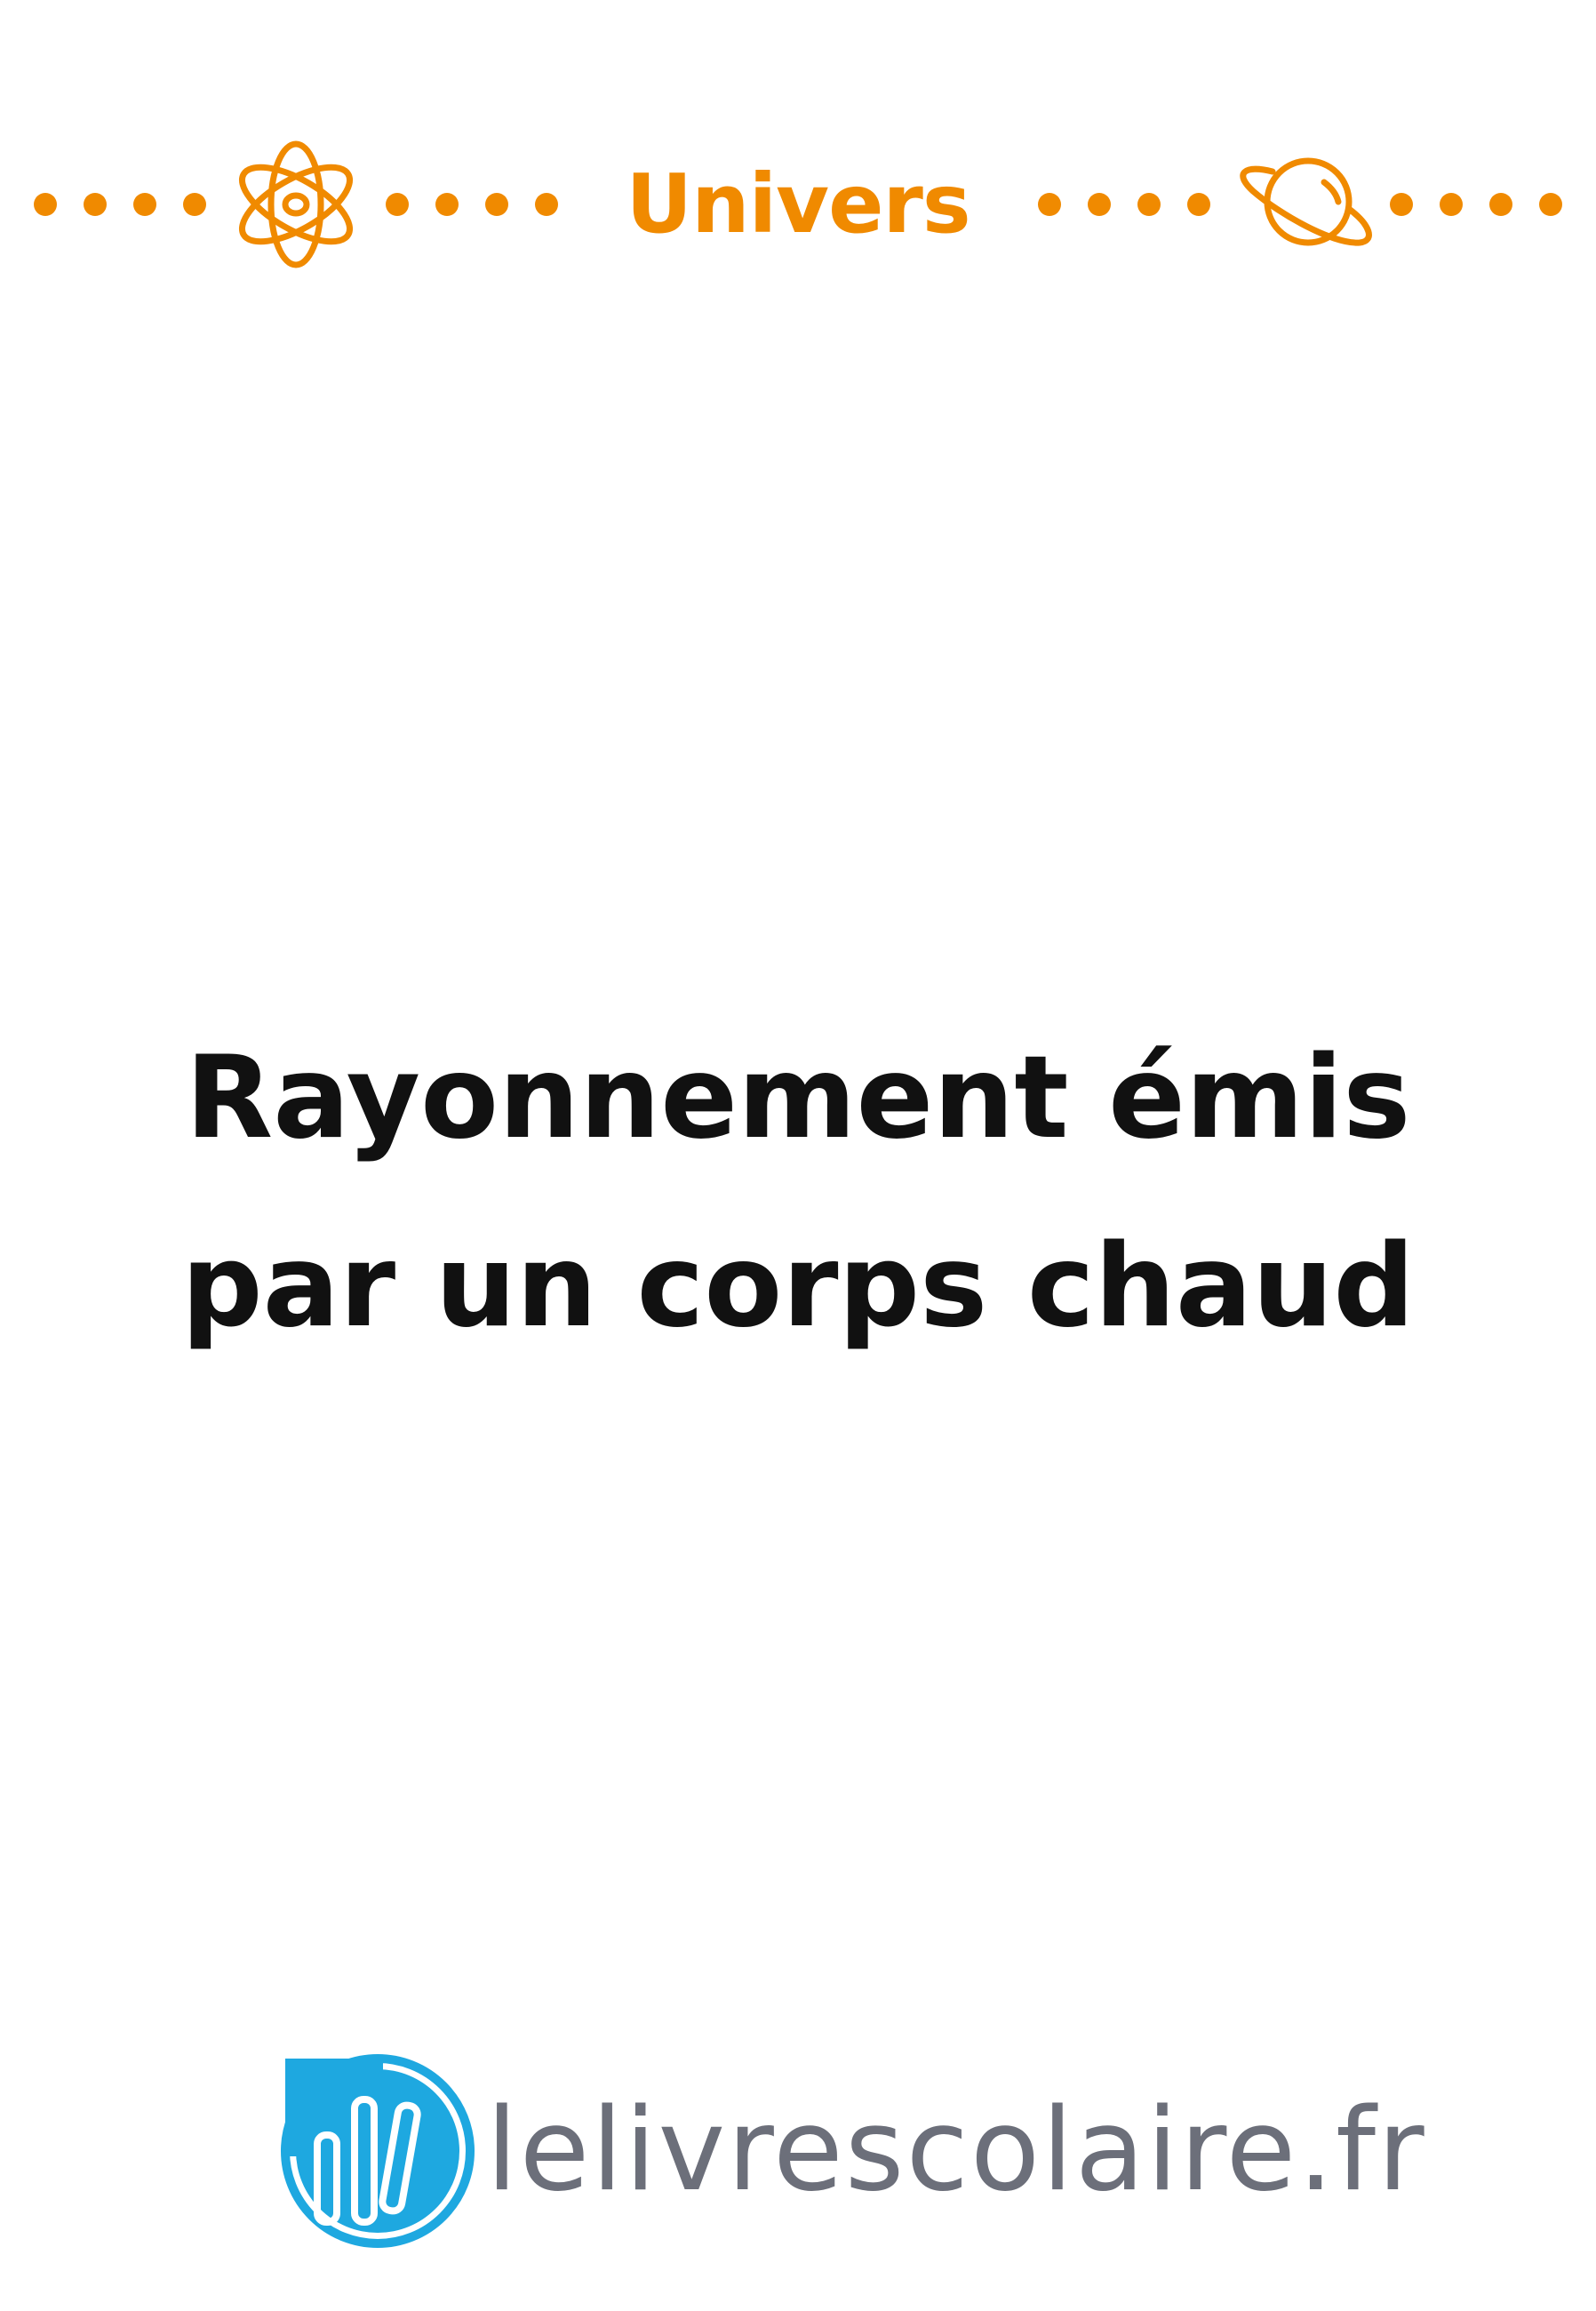  I want to click on section-title: Univers, so click(798, 204).